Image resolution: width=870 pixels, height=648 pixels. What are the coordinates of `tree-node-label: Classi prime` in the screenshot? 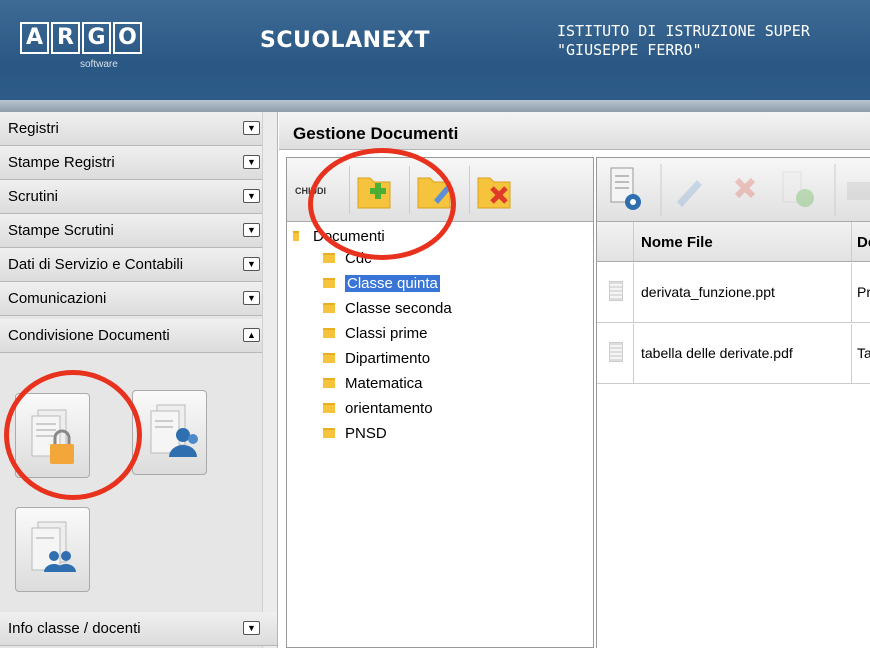 It's located at (386, 333).